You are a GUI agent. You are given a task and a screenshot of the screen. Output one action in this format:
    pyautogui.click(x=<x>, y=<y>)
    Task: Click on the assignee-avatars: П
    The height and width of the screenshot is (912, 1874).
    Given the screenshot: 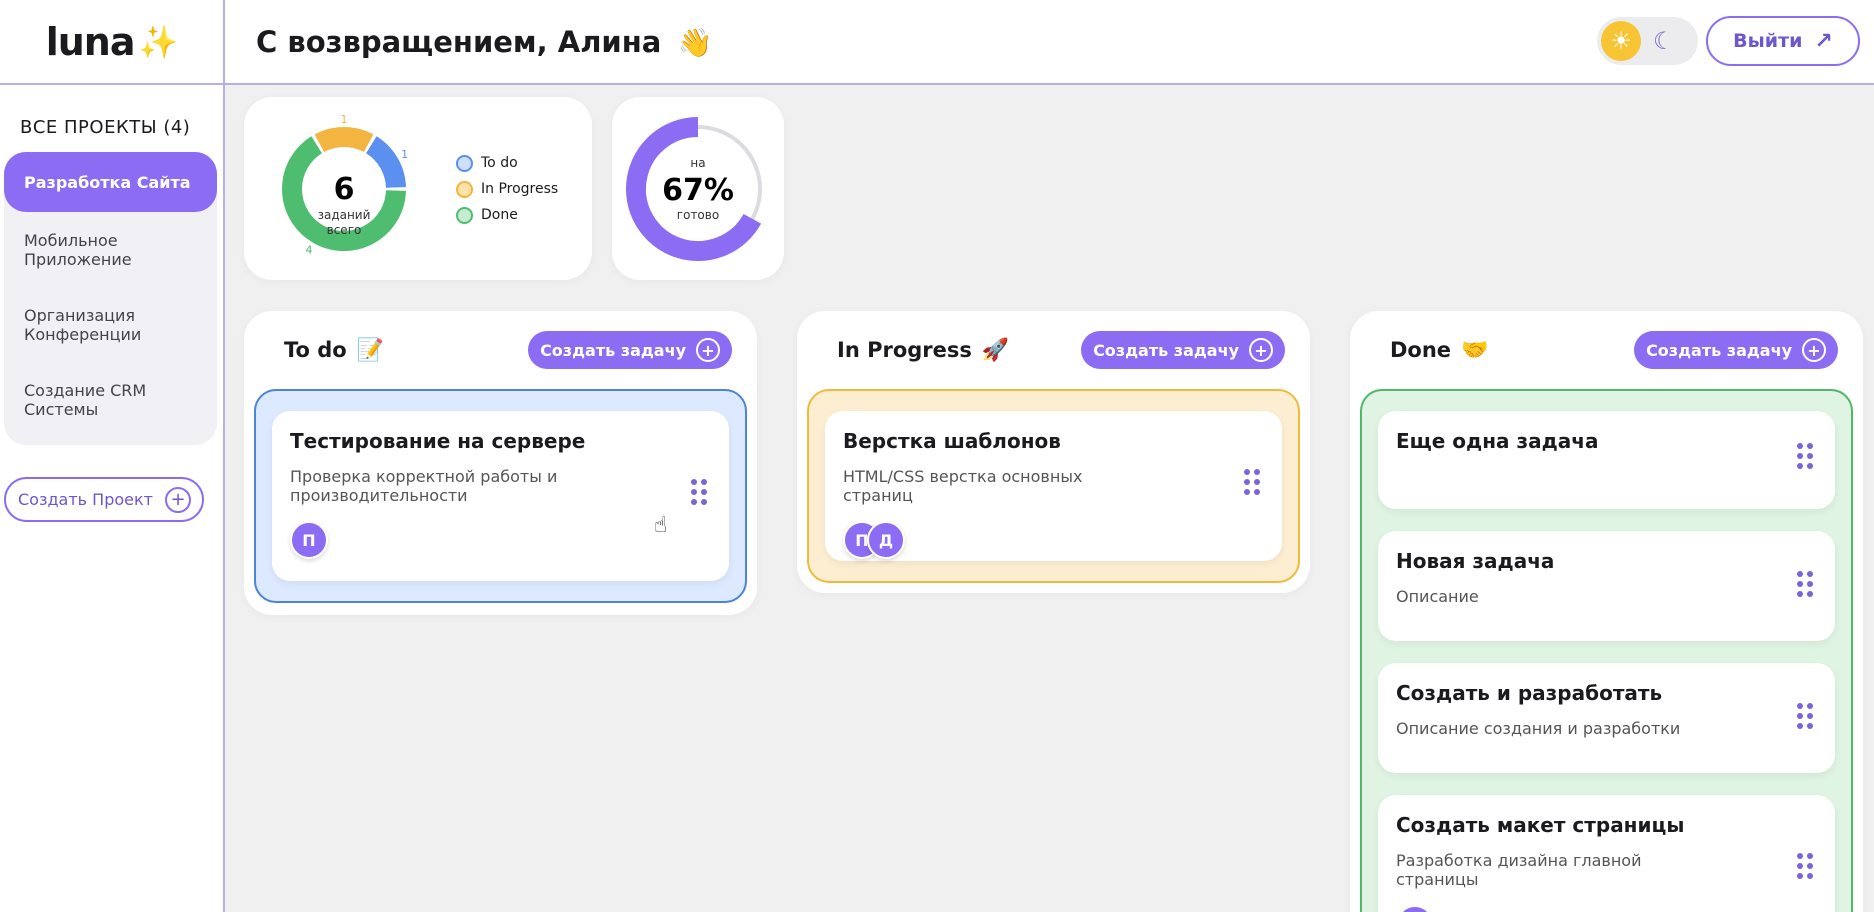 What is the action you would take?
    pyautogui.click(x=500, y=540)
    